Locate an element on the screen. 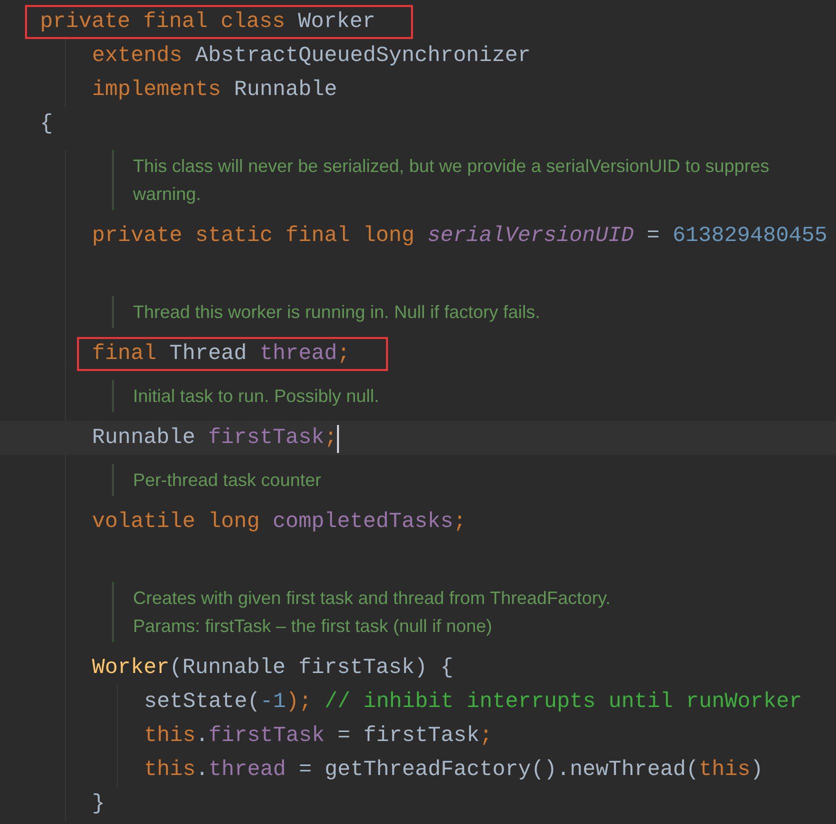  doc-comment-line: Thread this worker is running in. Null if factory fails. is located at coordinates (336, 312).